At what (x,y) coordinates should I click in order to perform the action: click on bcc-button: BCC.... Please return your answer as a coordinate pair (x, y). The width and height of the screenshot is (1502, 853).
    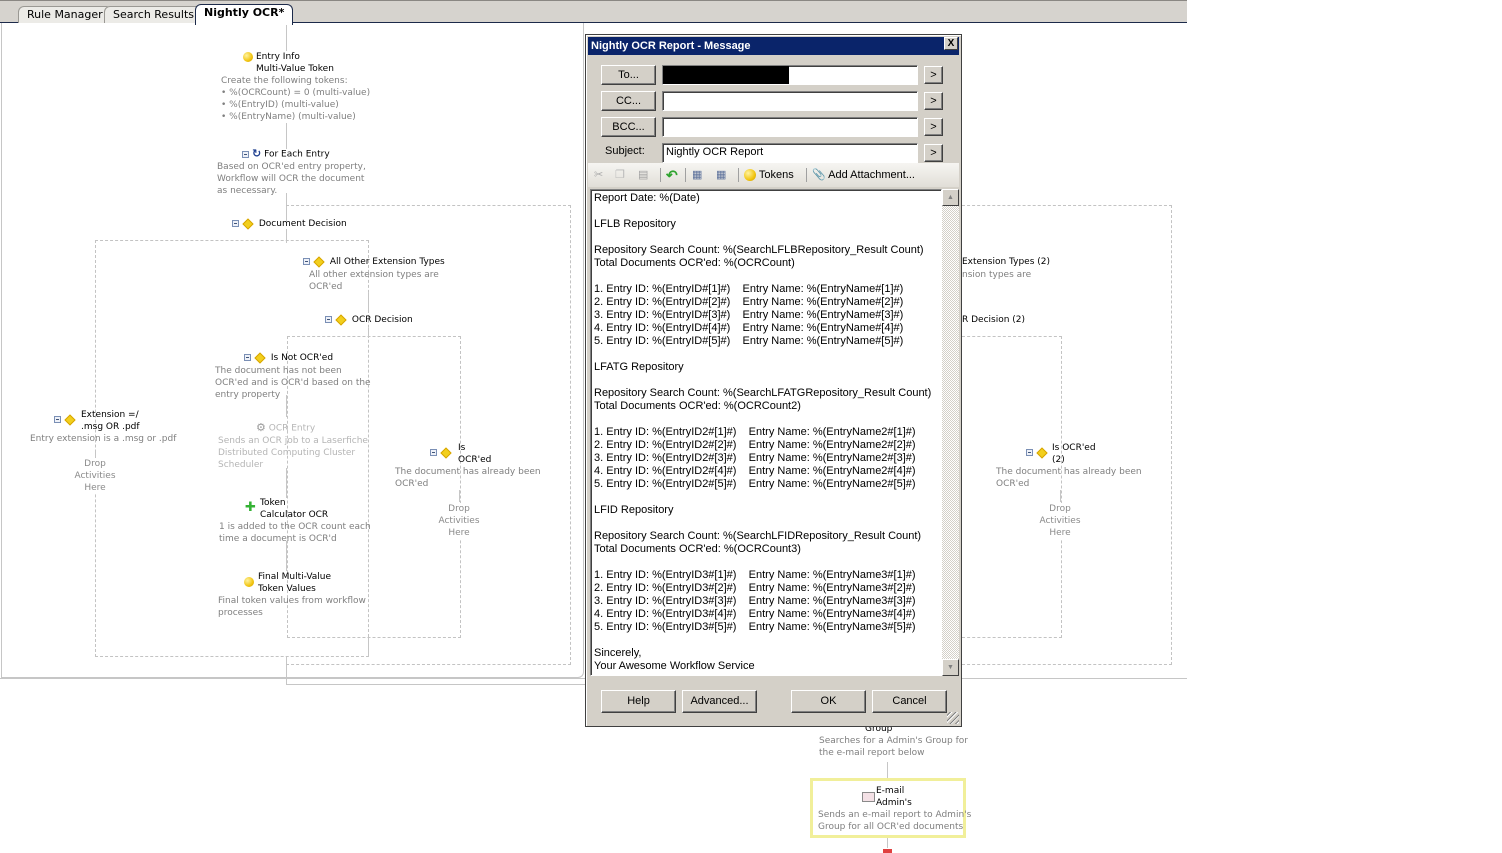
    Looking at the image, I should click on (628, 127).